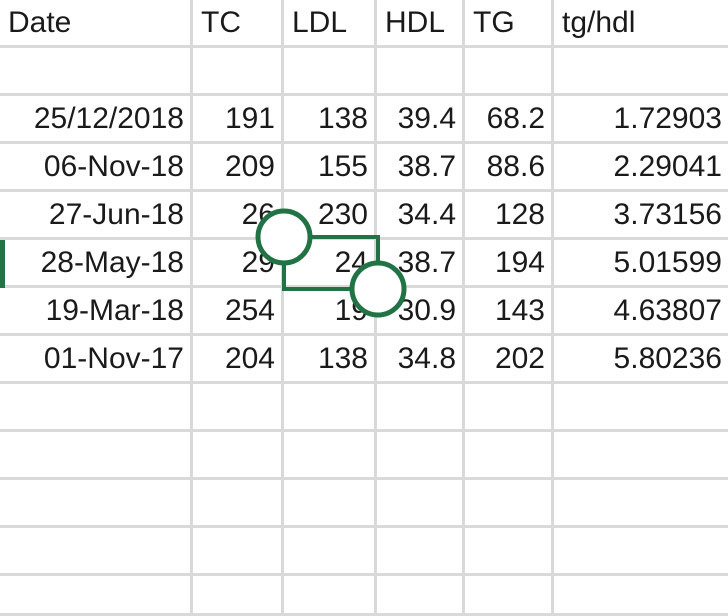 The width and height of the screenshot is (728, 616). I want to click on cell-tc: 204, so click(238, 360).